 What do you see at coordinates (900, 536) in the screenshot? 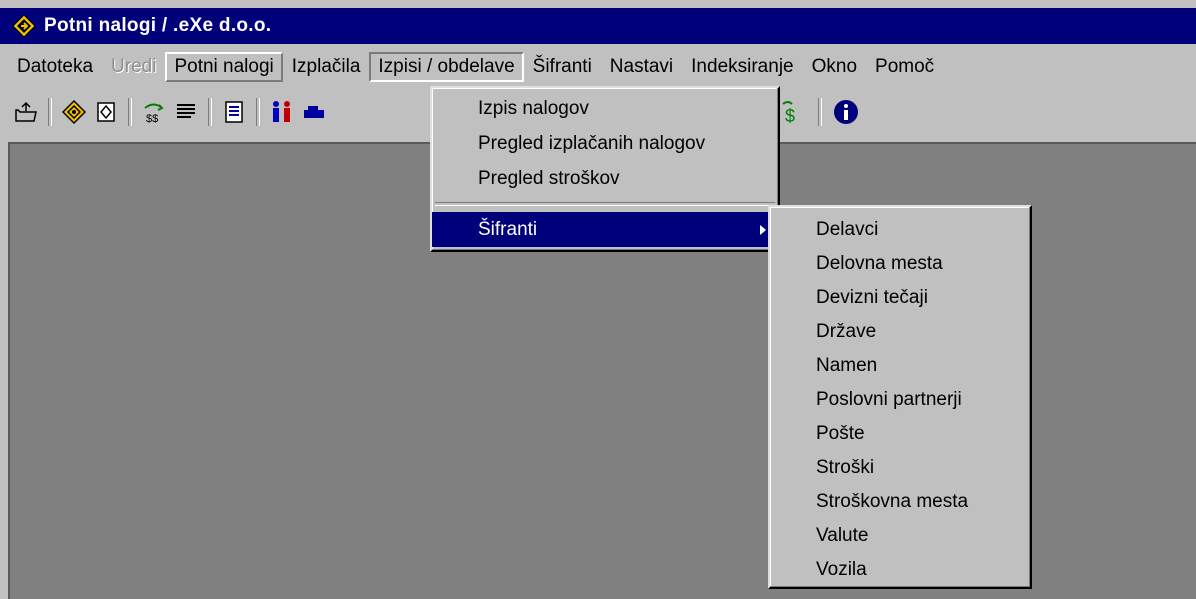
I see `submenu-item-valute: Valute` at bounding box center [900, 536].